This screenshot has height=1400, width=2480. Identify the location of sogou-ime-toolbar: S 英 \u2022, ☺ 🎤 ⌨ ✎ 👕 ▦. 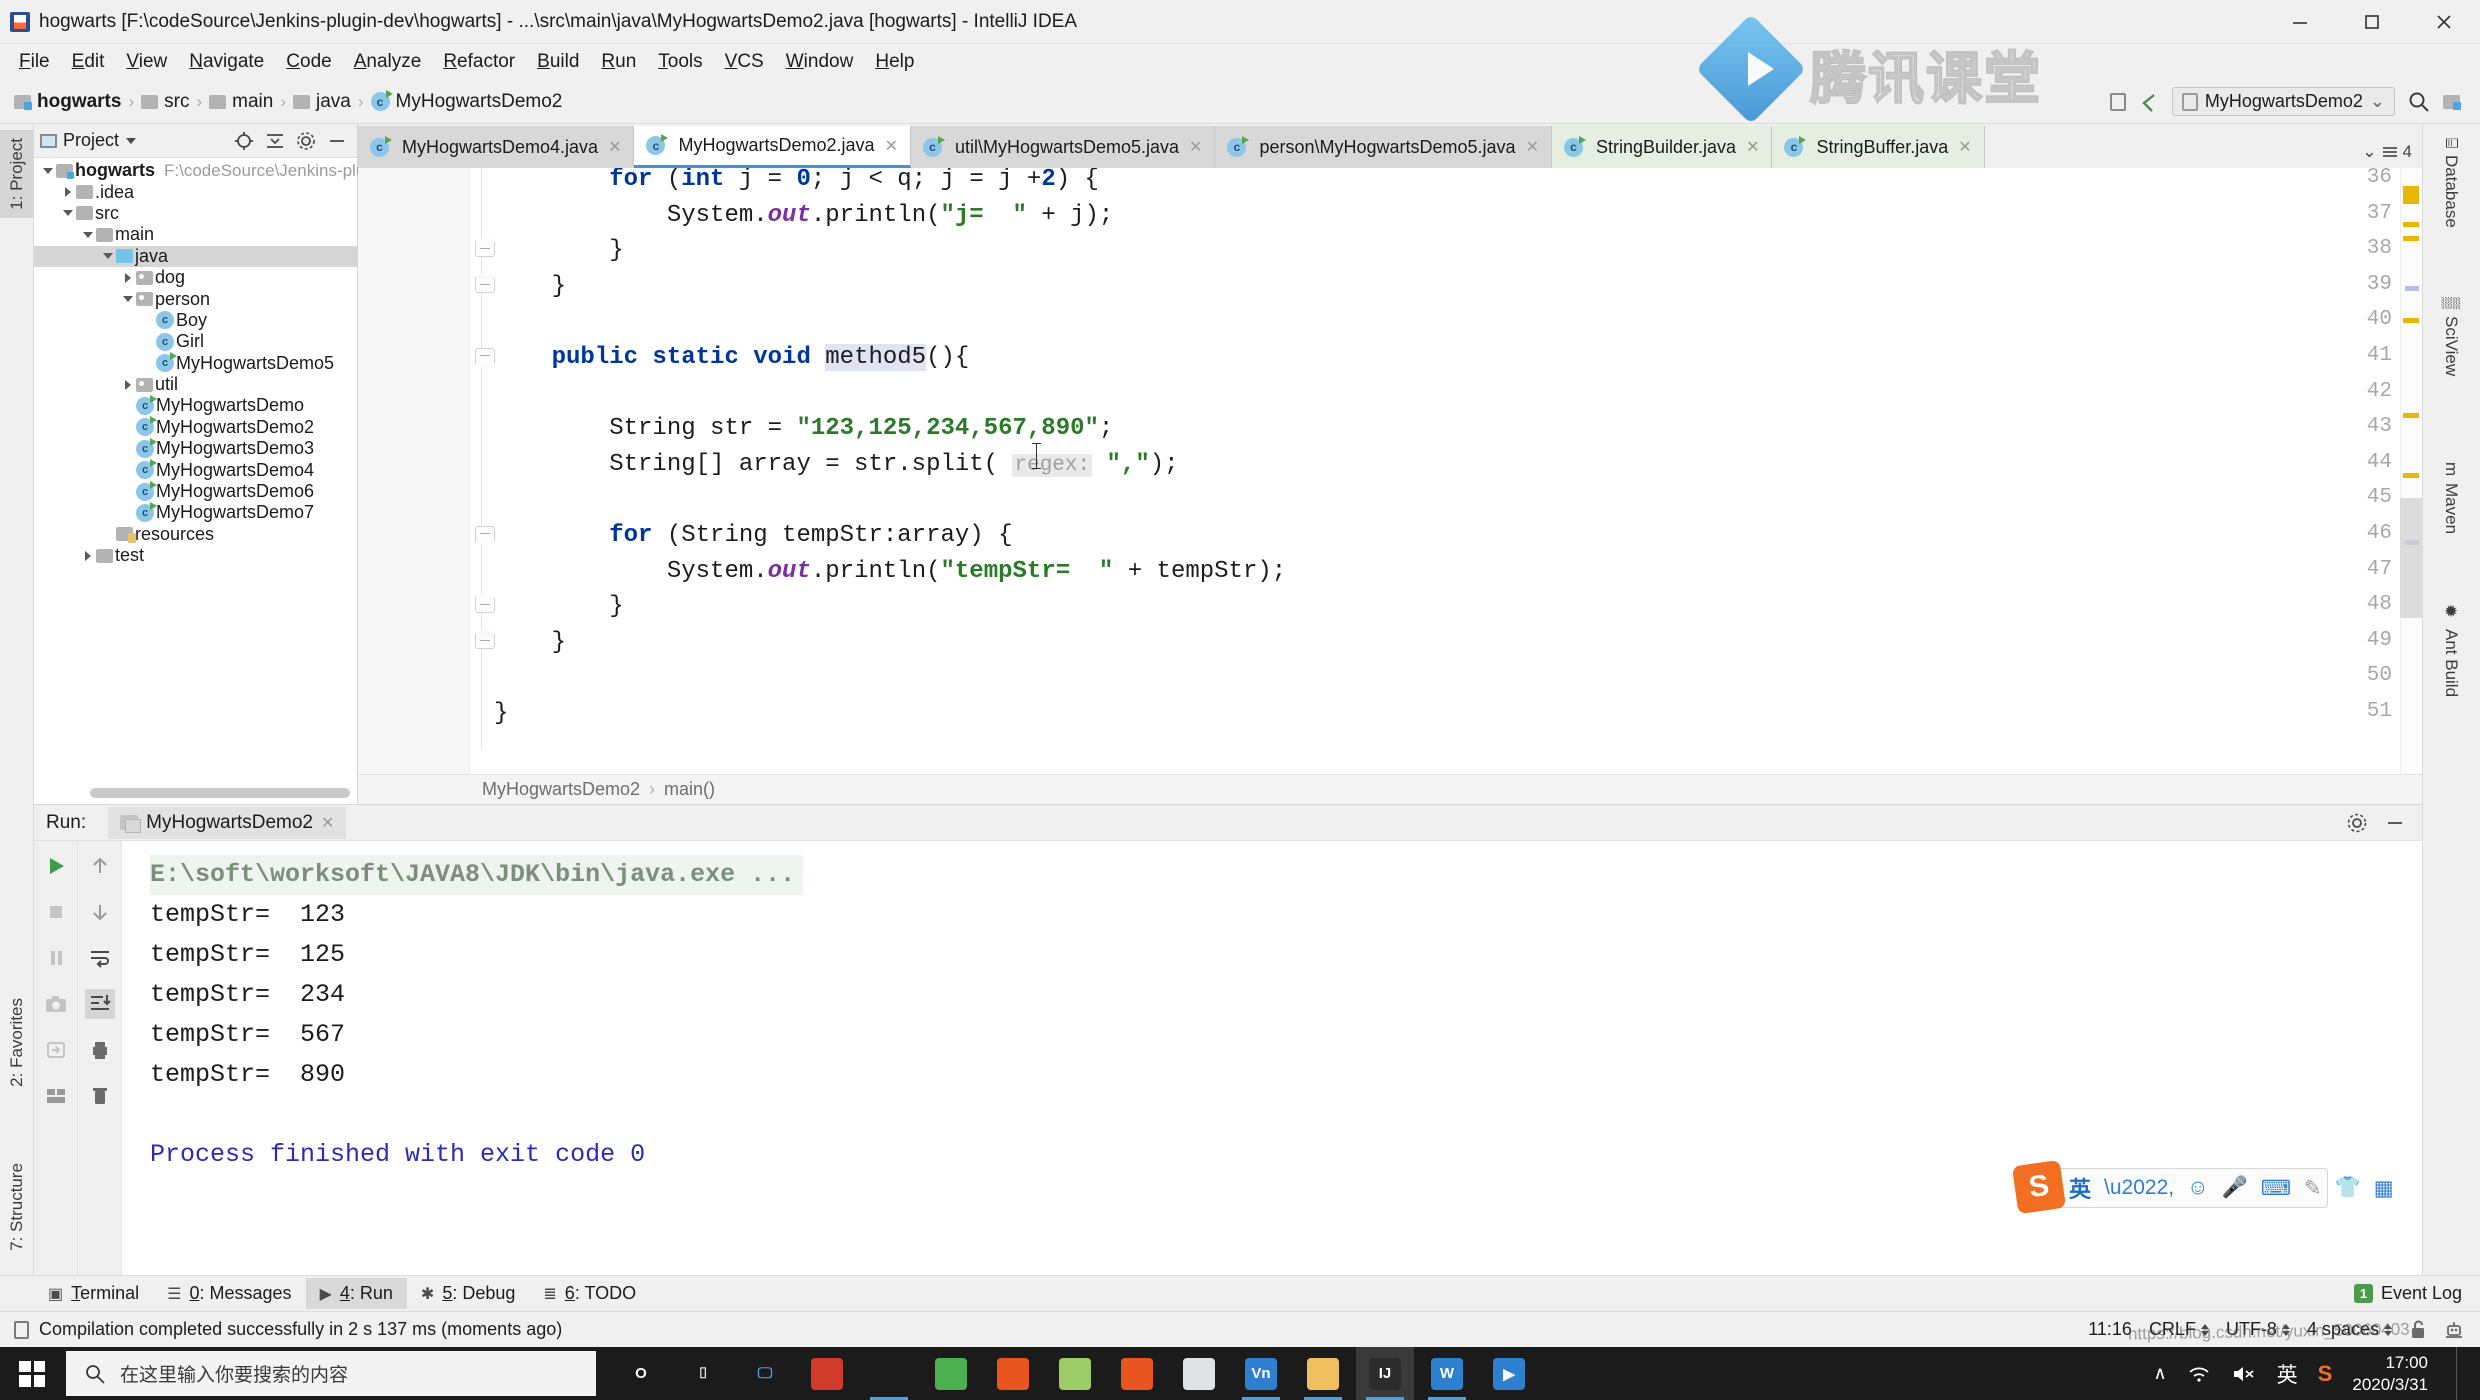
(2202, 1187).